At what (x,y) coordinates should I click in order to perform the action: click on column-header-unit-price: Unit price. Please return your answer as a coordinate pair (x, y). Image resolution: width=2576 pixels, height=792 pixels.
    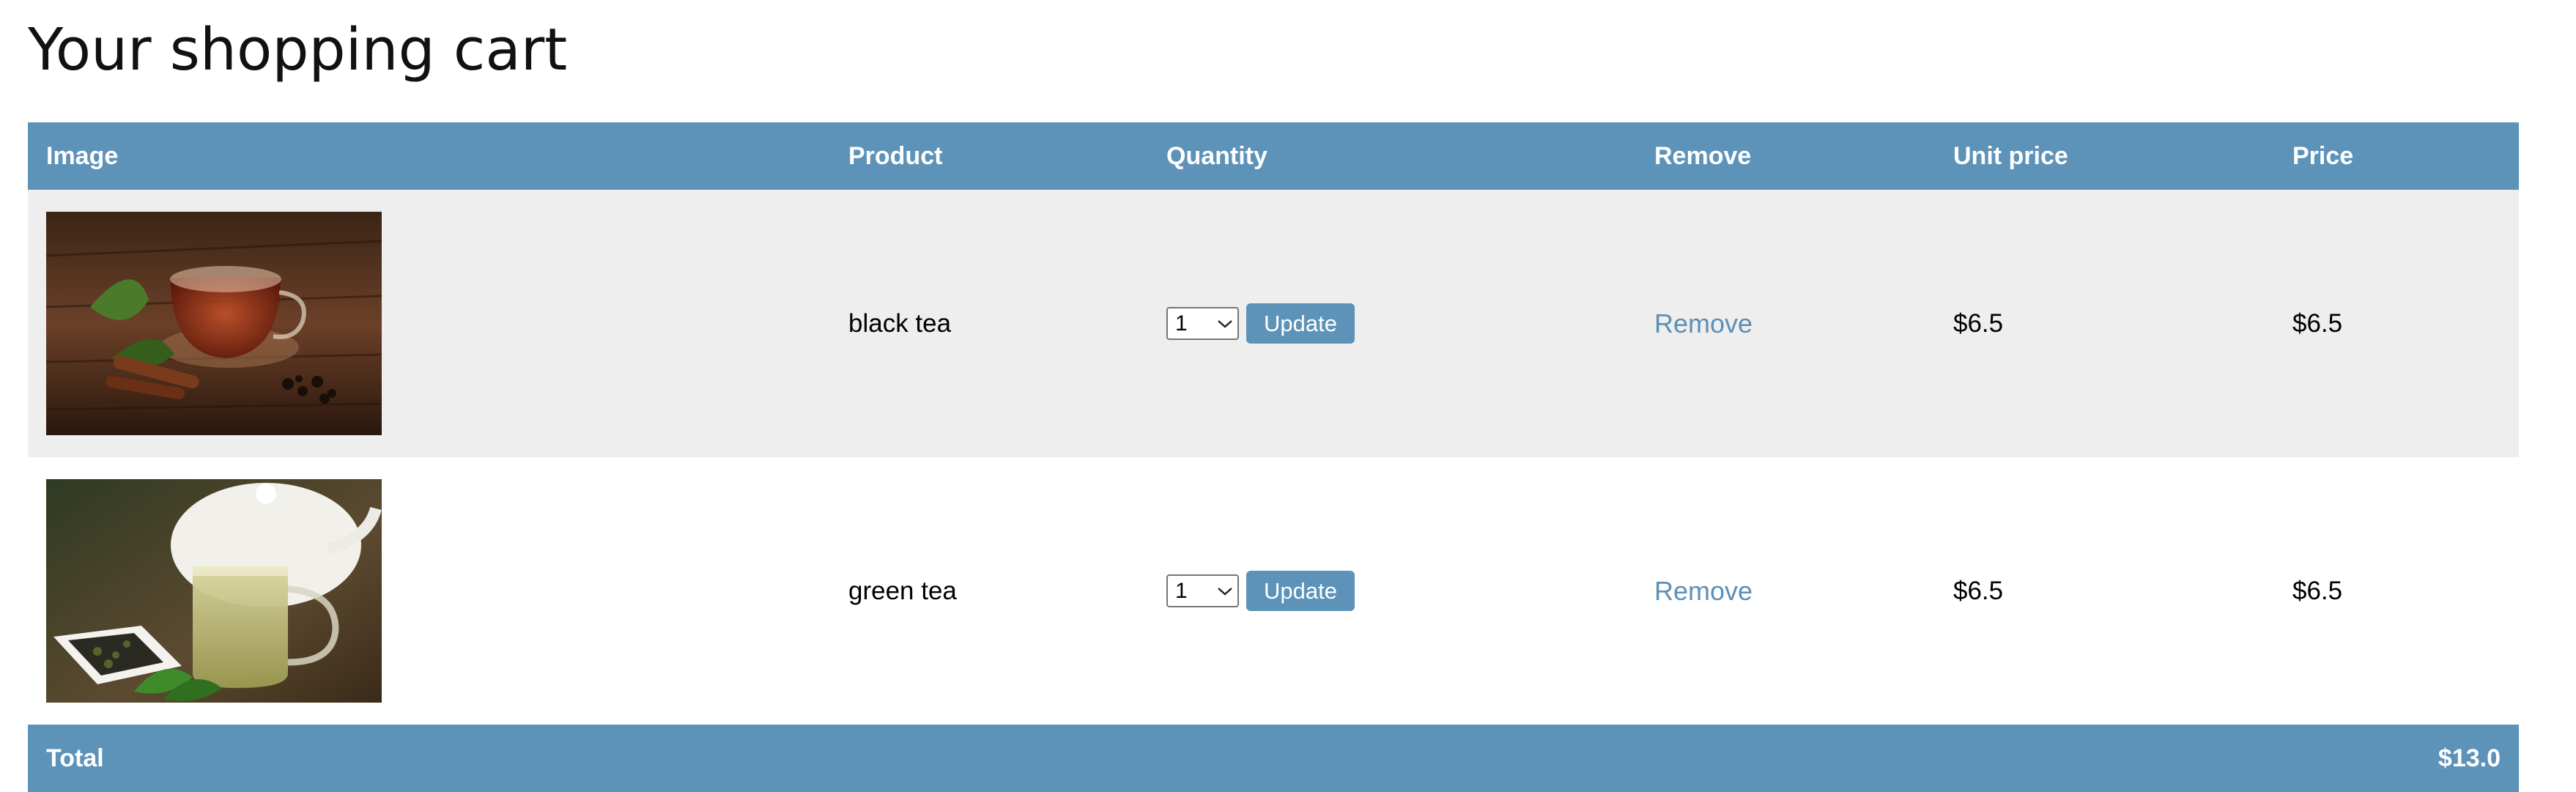
    Looking at the image, I should click on (2010, 155).